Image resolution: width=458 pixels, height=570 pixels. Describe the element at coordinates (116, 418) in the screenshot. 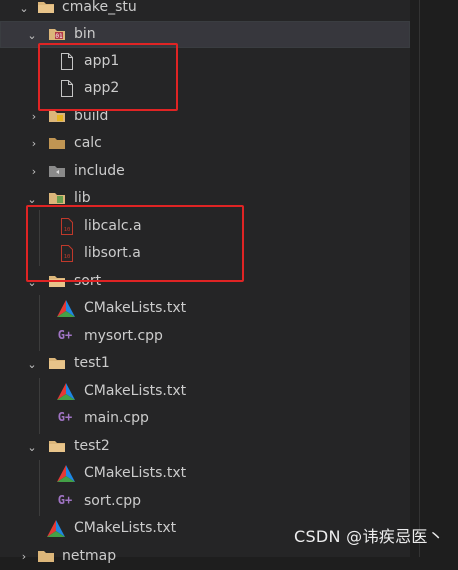

I see `tree-item-label: main.cpp` at that location.